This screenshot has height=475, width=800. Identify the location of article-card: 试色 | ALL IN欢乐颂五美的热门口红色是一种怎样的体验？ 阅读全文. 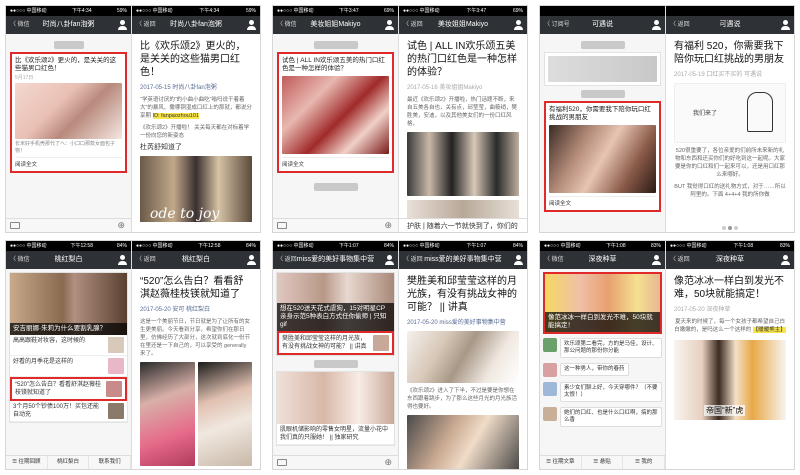
(335, 112).